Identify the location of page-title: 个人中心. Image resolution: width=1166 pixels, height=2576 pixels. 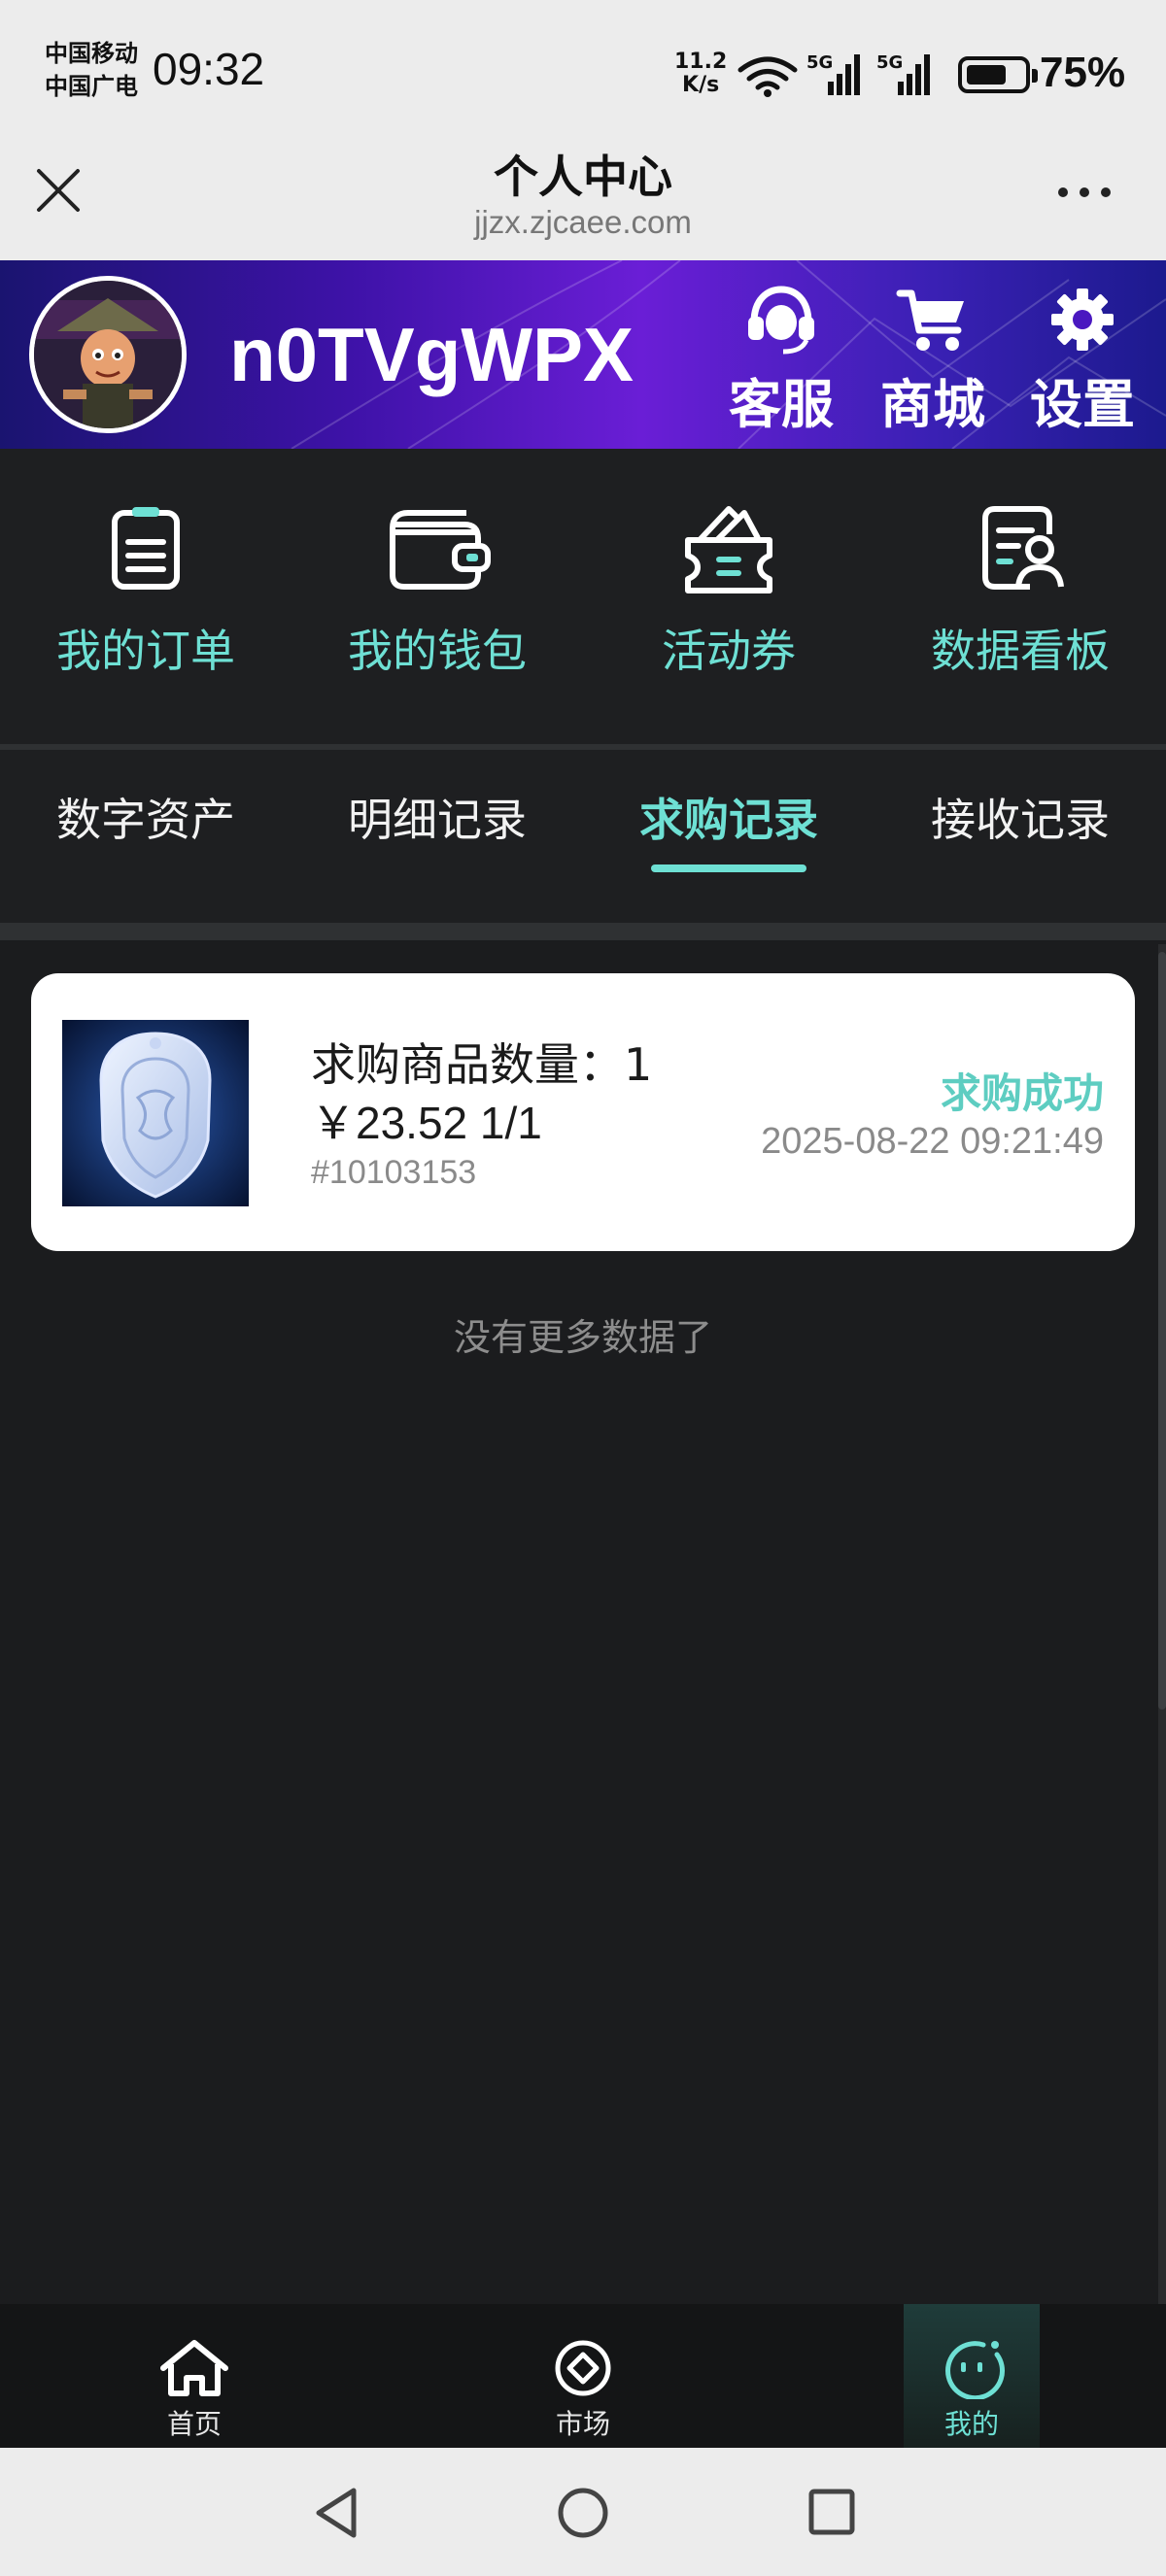
(583, 177).